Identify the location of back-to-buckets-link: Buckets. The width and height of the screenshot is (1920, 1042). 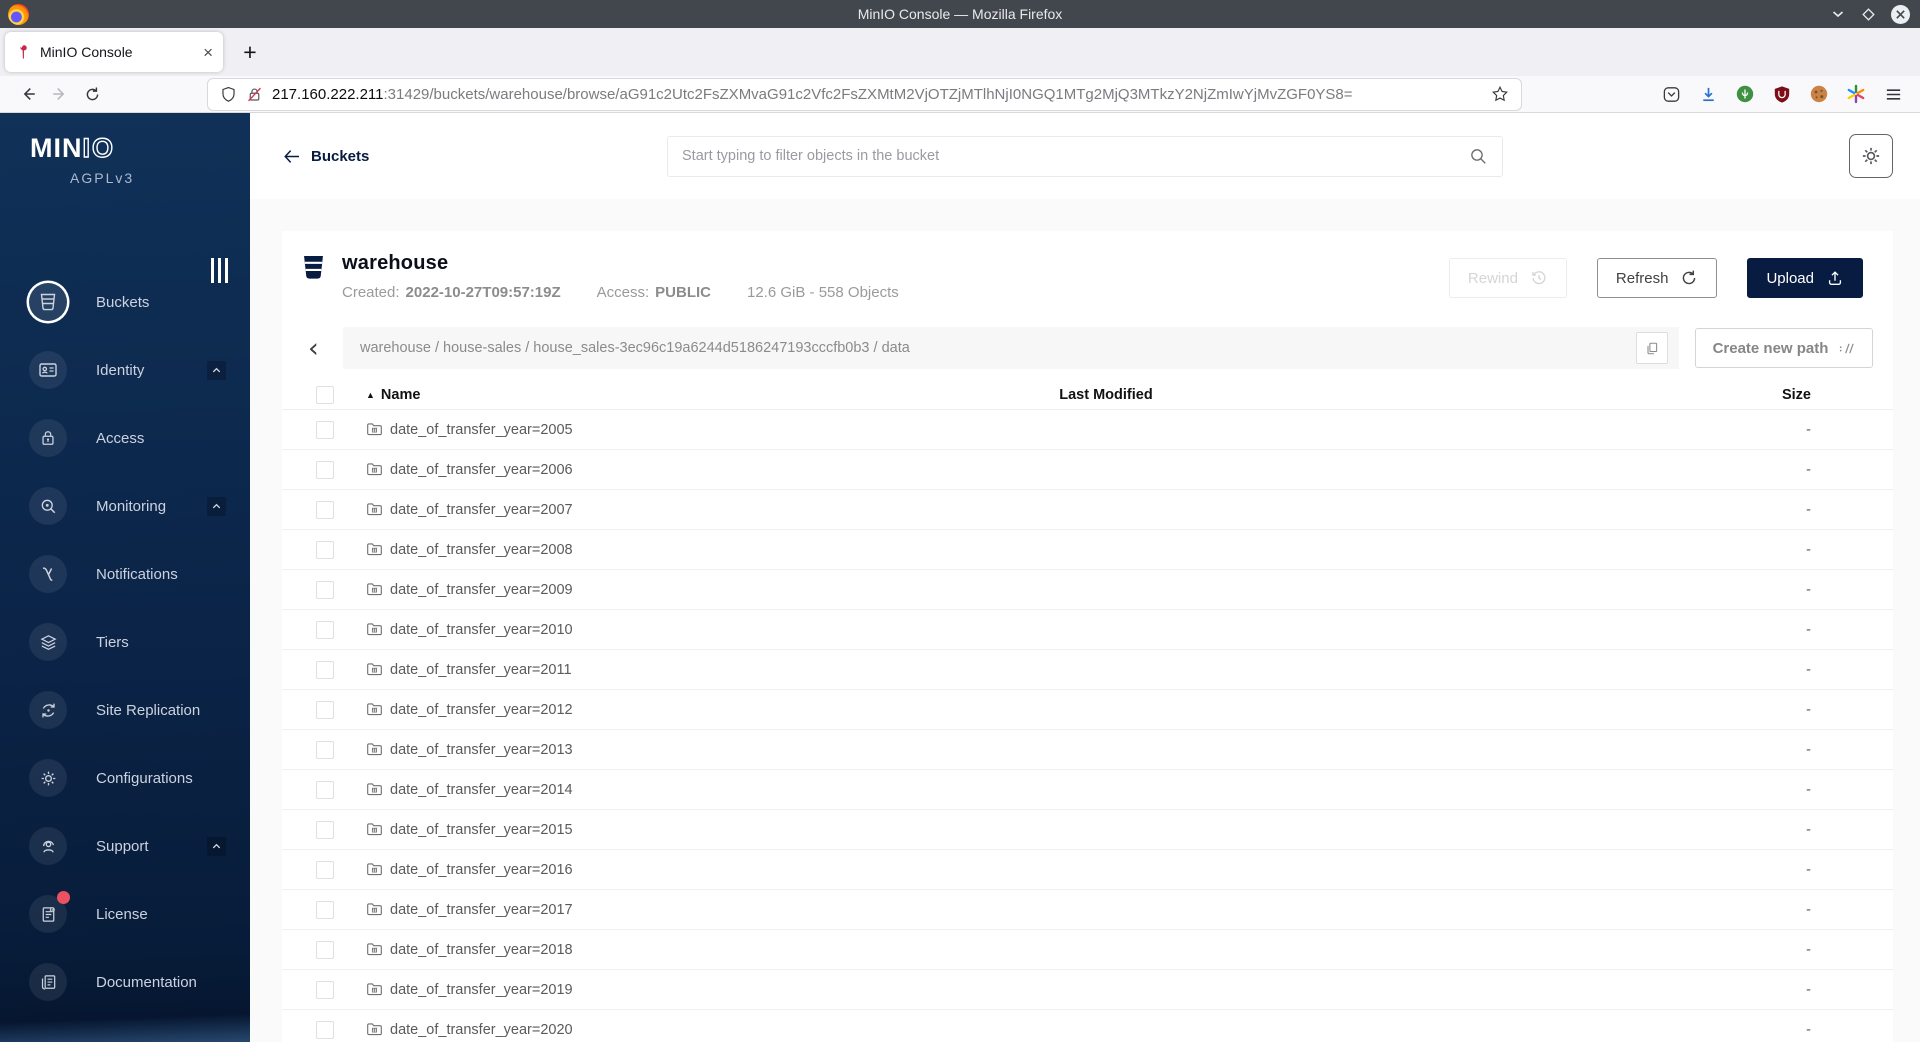
(326, 156).